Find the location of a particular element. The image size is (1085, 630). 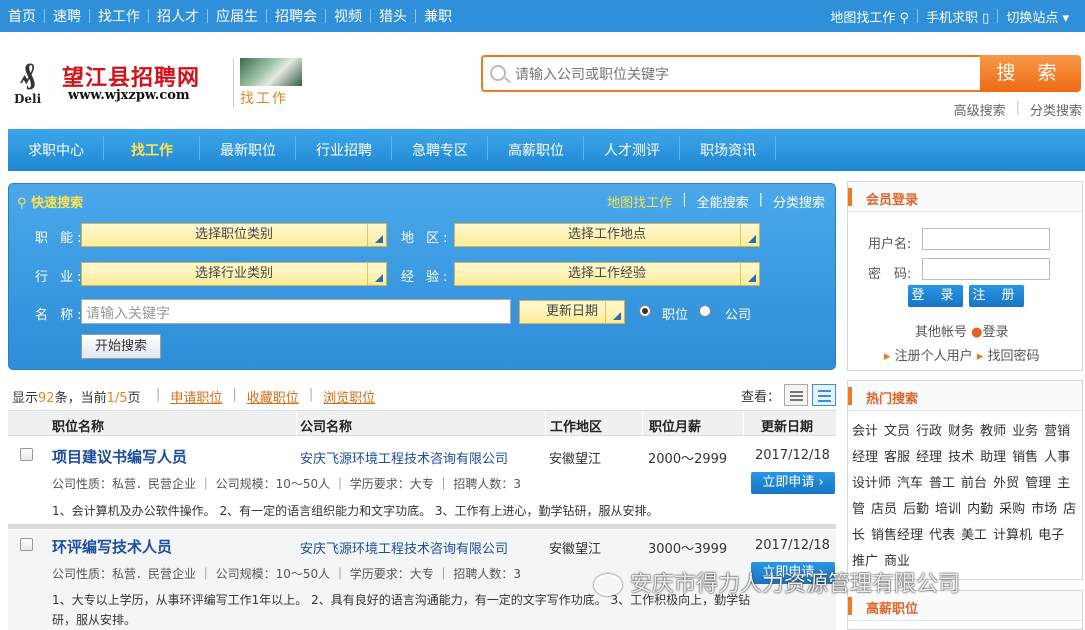

nav-high-salary: 高薪职位 is located at coordinates (536, 148).